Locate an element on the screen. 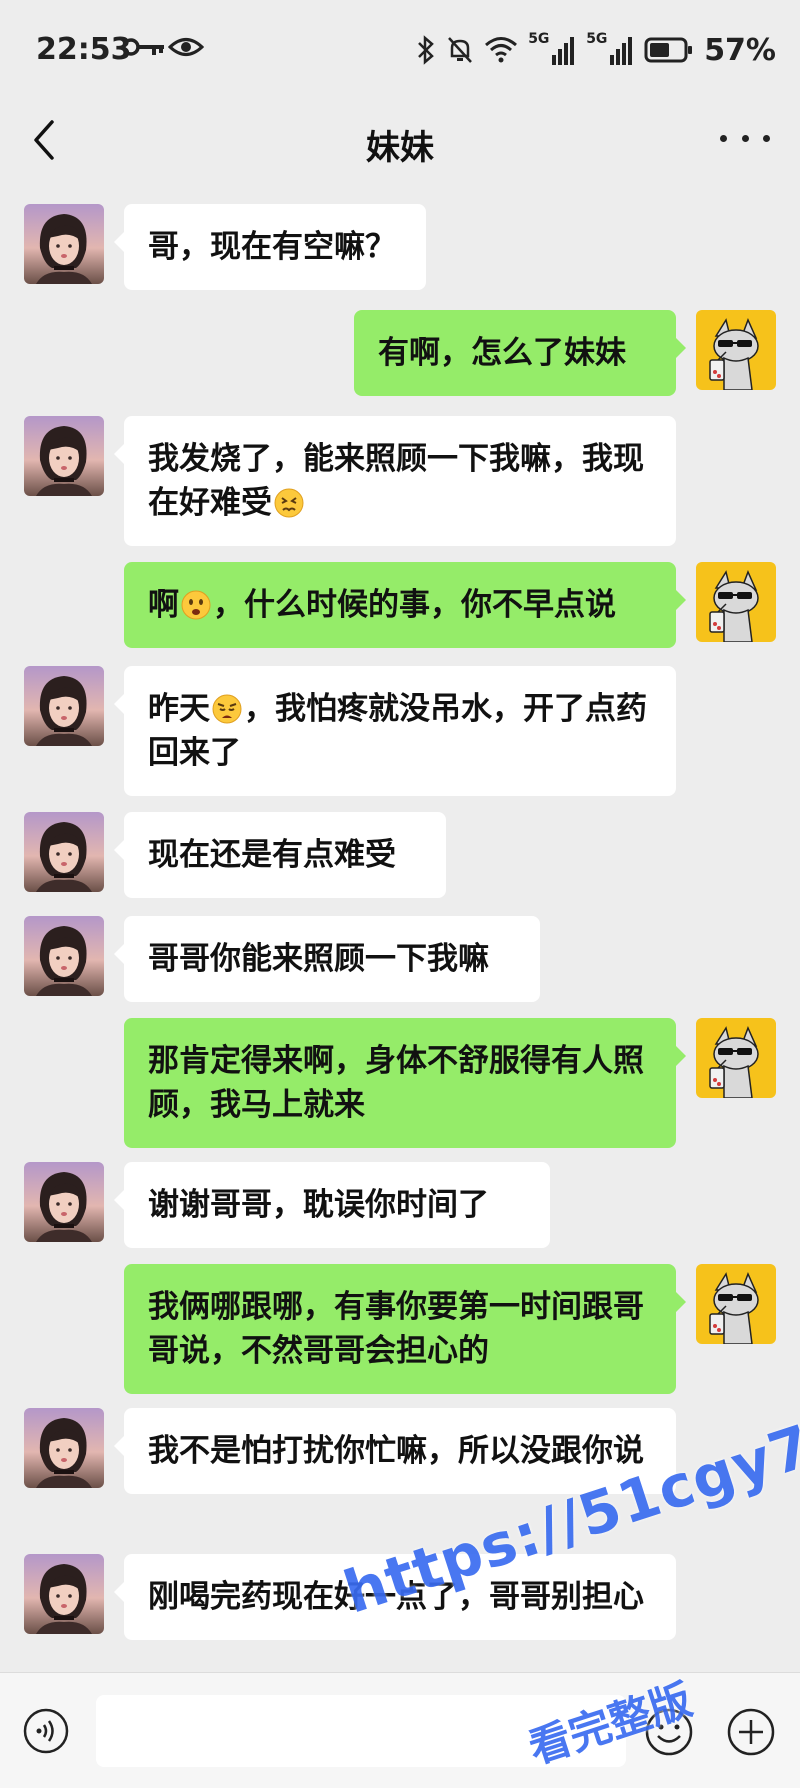 The width and height of the screenshot is (800, 1788). chat-title: 妹妹 is located at coordinates (400, 148).